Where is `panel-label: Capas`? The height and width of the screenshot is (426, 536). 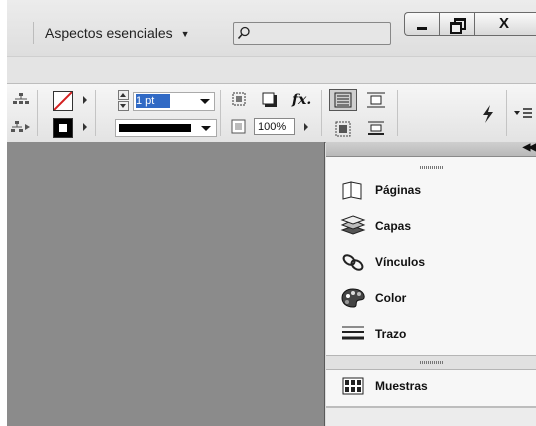
panel-label: Capas is located at coordinates (393, 226).